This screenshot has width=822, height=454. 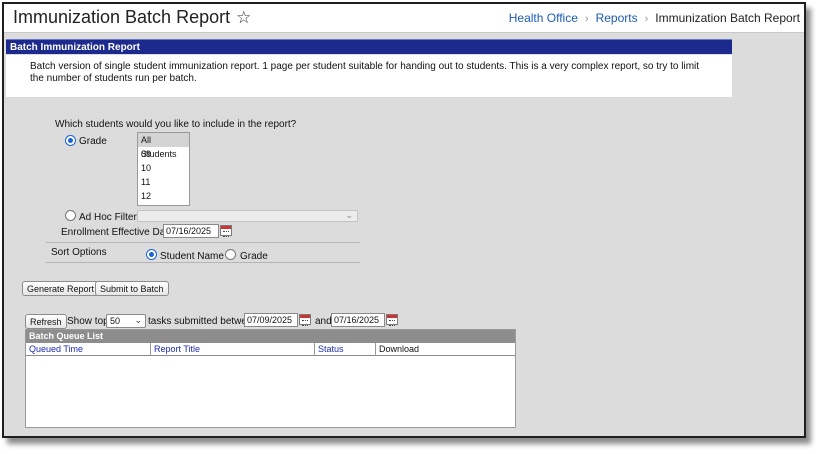 I want to click on queue-date-to-input, so click(x=358, y=320).